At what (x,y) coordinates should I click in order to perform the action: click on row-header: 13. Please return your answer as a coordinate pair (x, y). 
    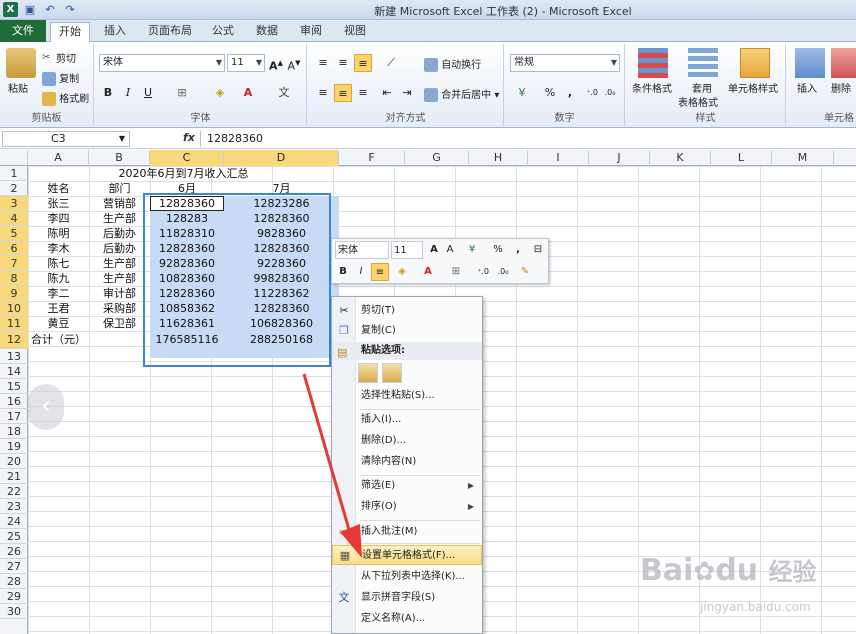
    Looking at the image, I should click on (14, 356).